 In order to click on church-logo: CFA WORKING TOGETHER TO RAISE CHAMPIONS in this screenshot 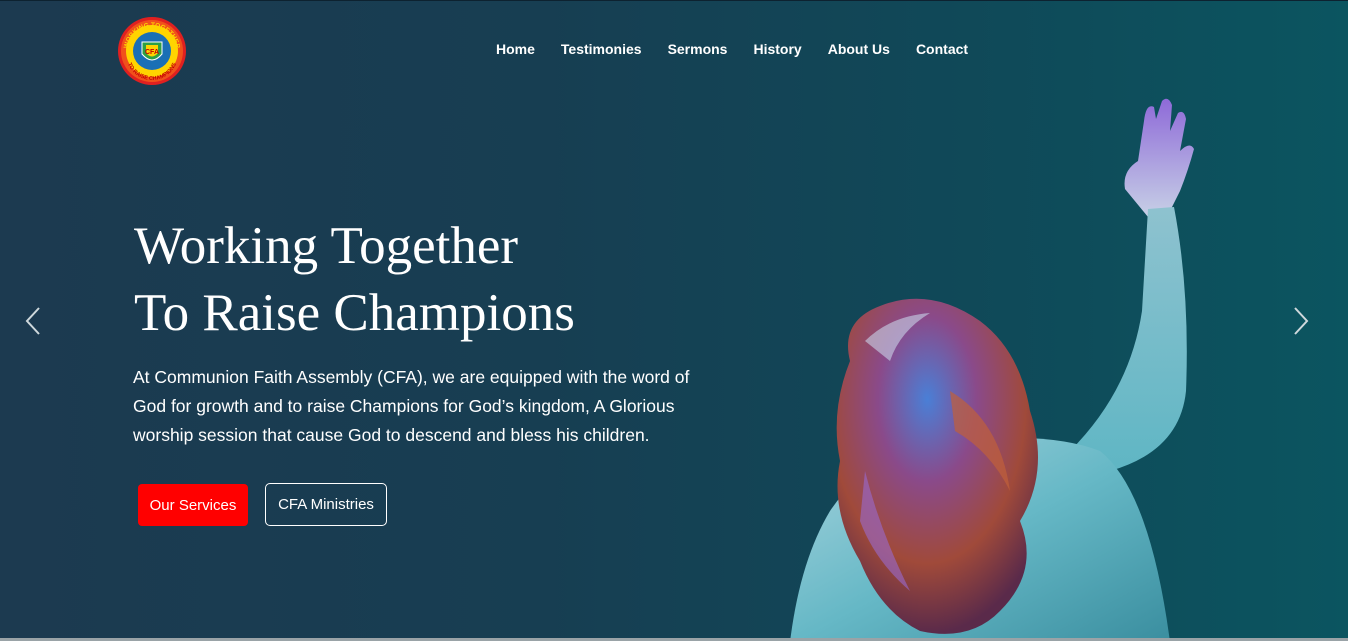, I will do `click(152, 51)`.